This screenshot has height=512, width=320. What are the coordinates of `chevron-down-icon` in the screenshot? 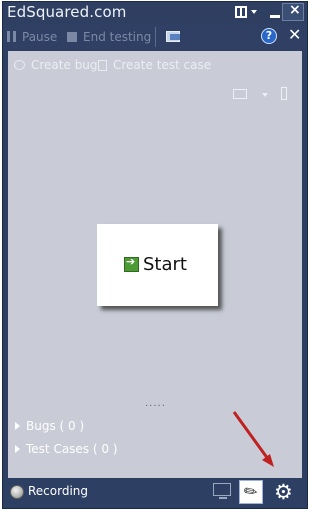 It's located at (265, 95).